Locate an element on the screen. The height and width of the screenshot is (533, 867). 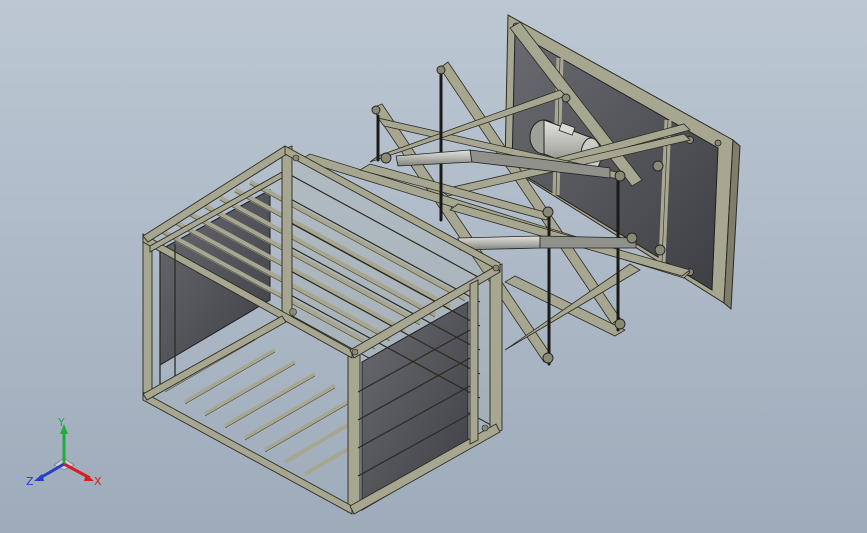
coordinate-triad: Y X Z is located at coordinates (64, 453).